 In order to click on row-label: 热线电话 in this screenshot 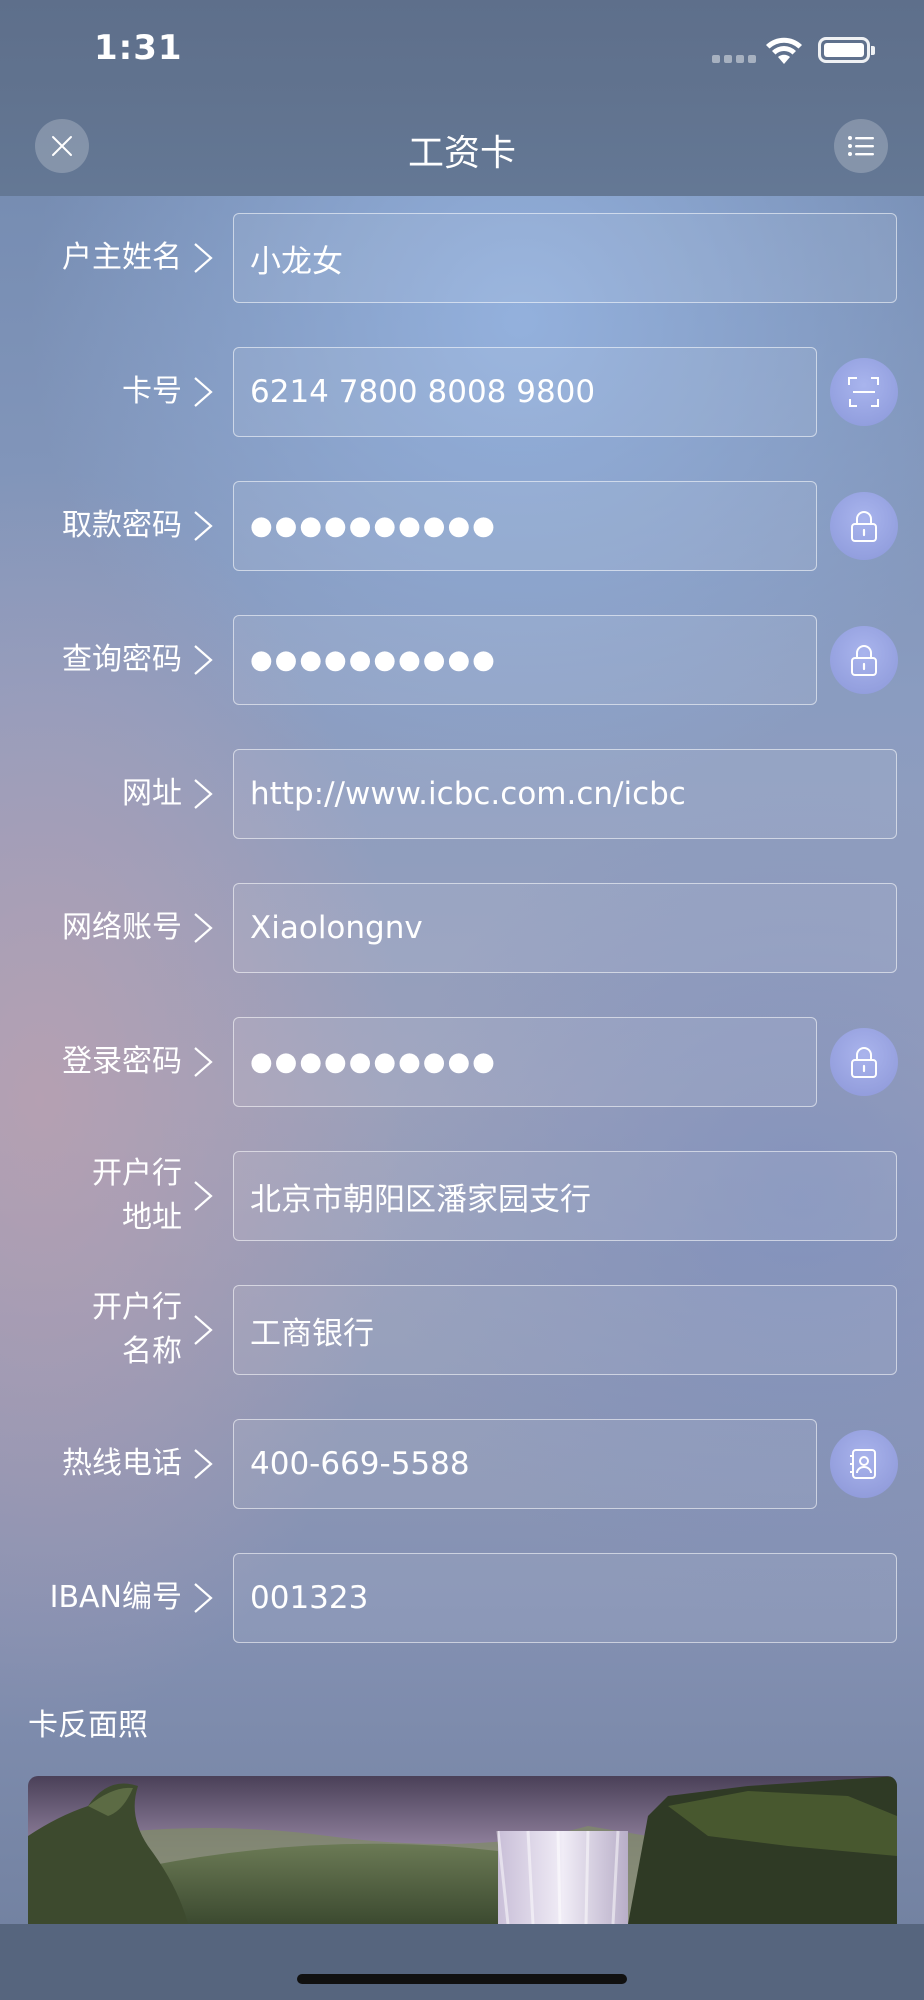, I will do `click(122, 1463)`.